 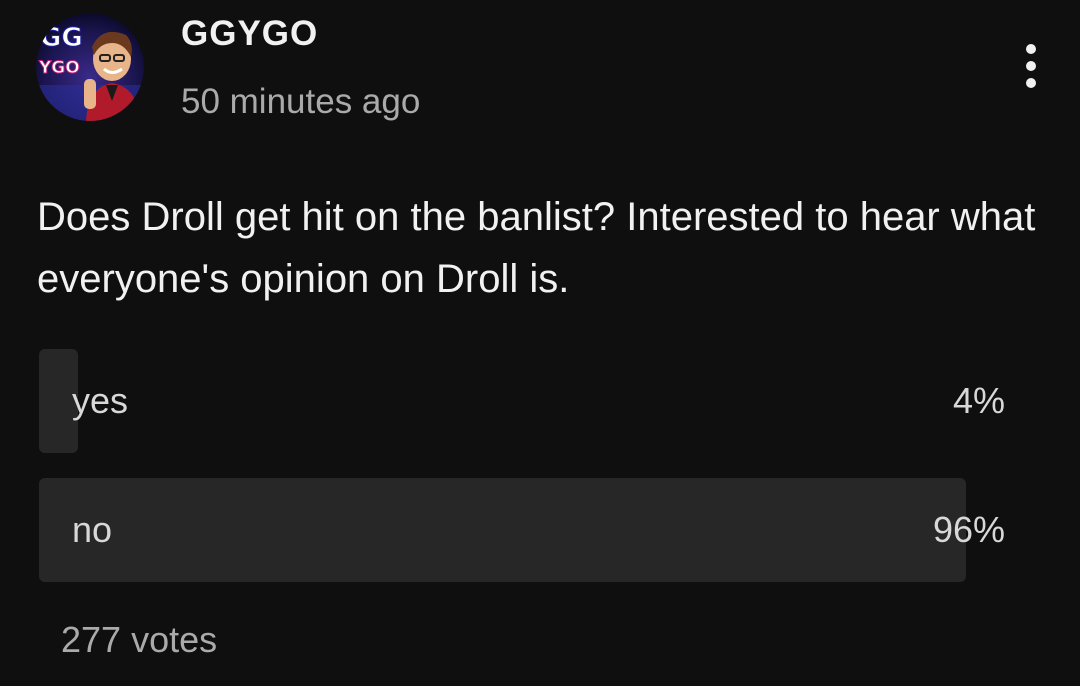 What do you see at coordinates (139, 639) in the screenshot?
I see `poll-vote-count: 277 votes` at bounding box center [139, 639].